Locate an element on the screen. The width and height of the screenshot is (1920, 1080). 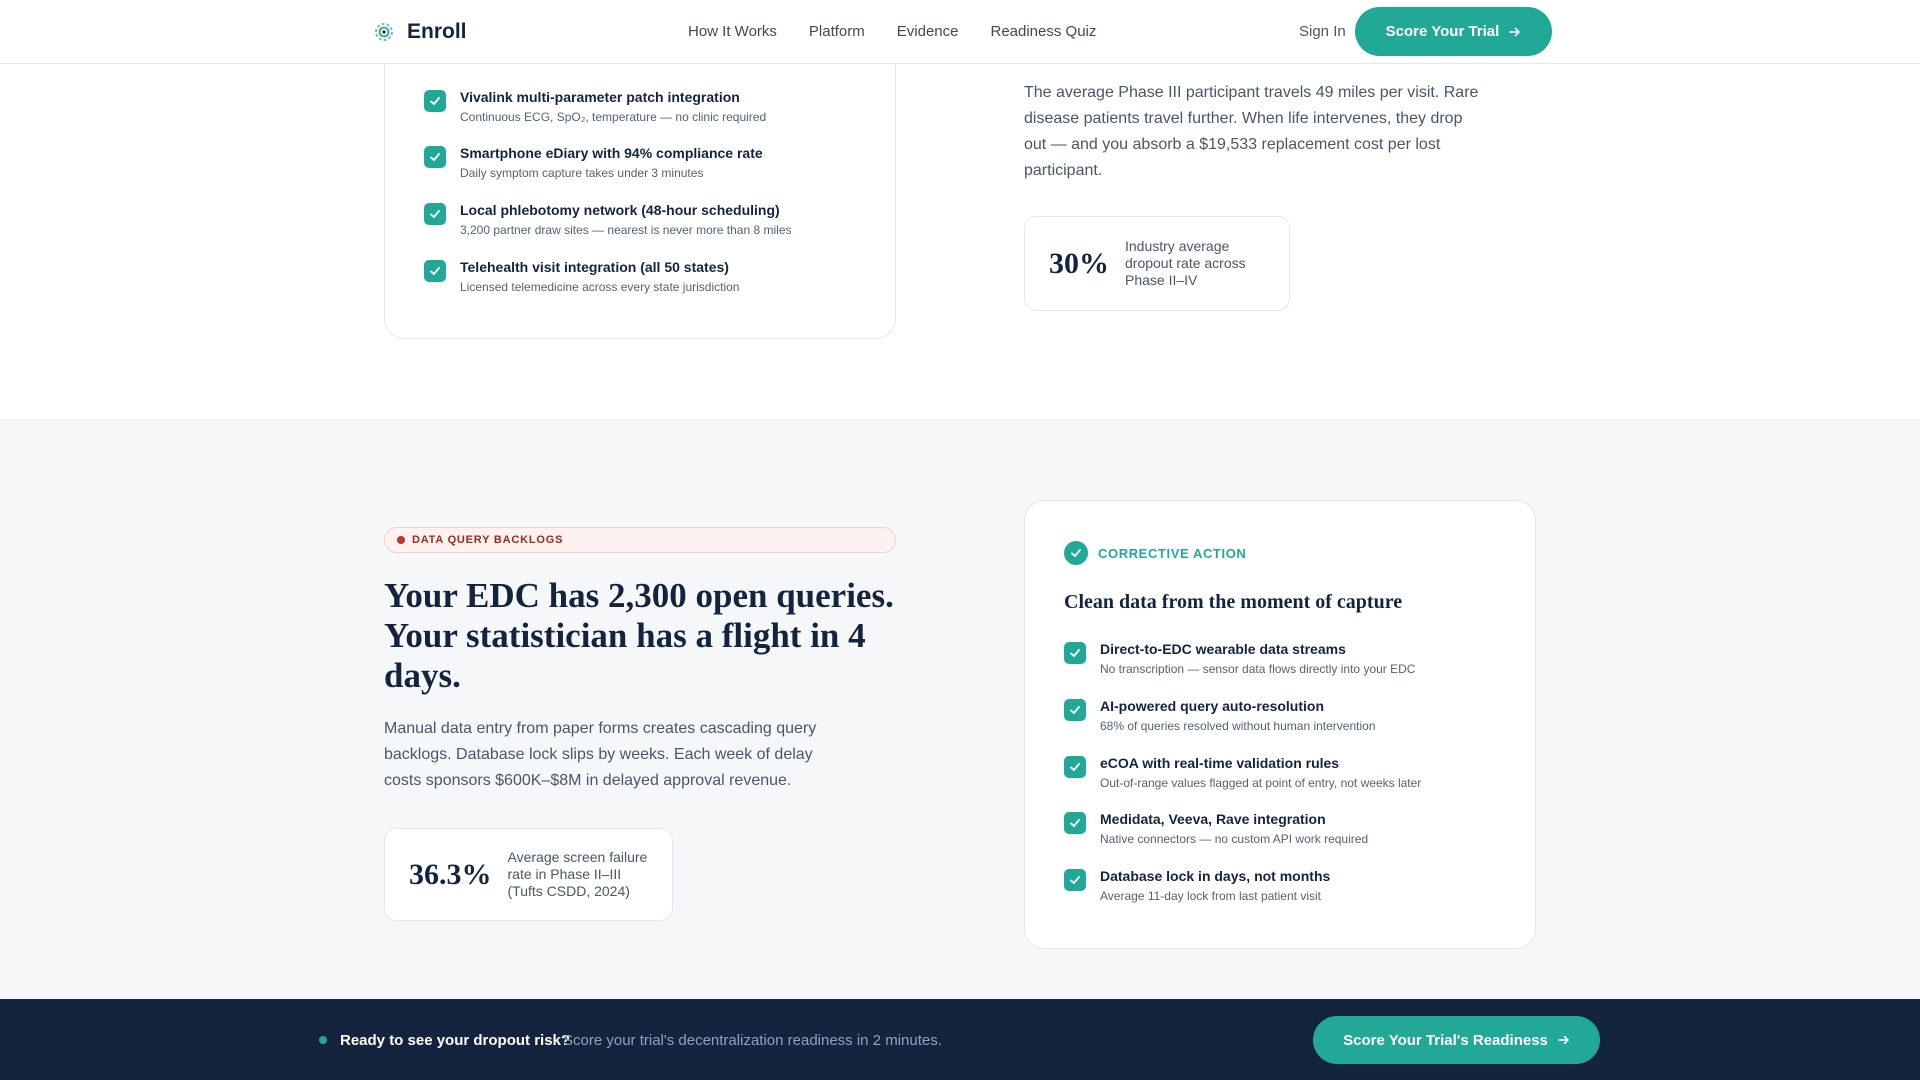
score-readiness-label: Score Your Trial's Readiness is located at coordinates (1445, 1040).